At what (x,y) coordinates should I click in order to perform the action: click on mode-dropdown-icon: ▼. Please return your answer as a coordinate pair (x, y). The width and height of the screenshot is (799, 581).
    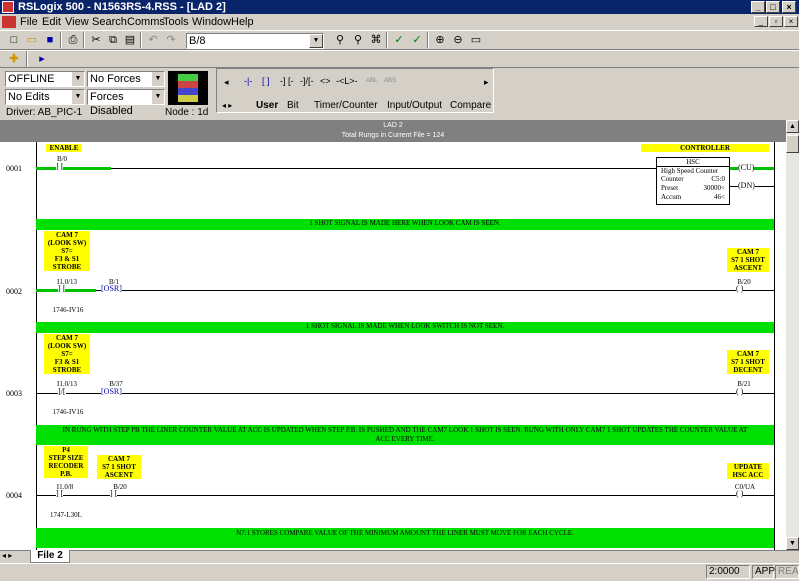
    Looking at the image, I should click on (78, 79).